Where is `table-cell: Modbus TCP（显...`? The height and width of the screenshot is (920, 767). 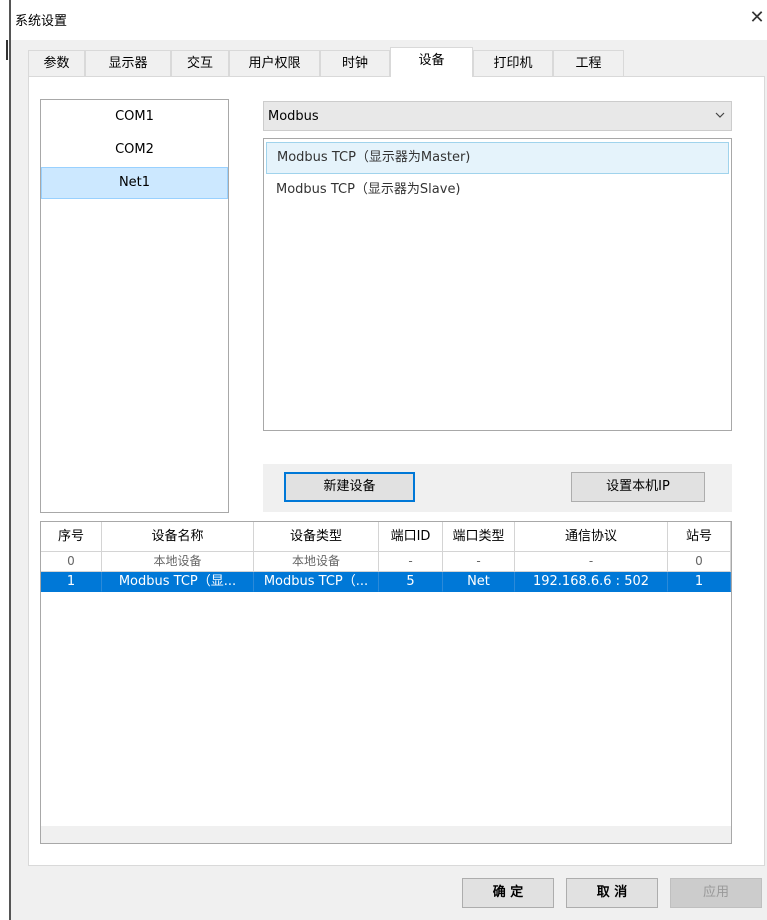
table-cell: Modbus TCP（显... is located at coordinates (178, 582).